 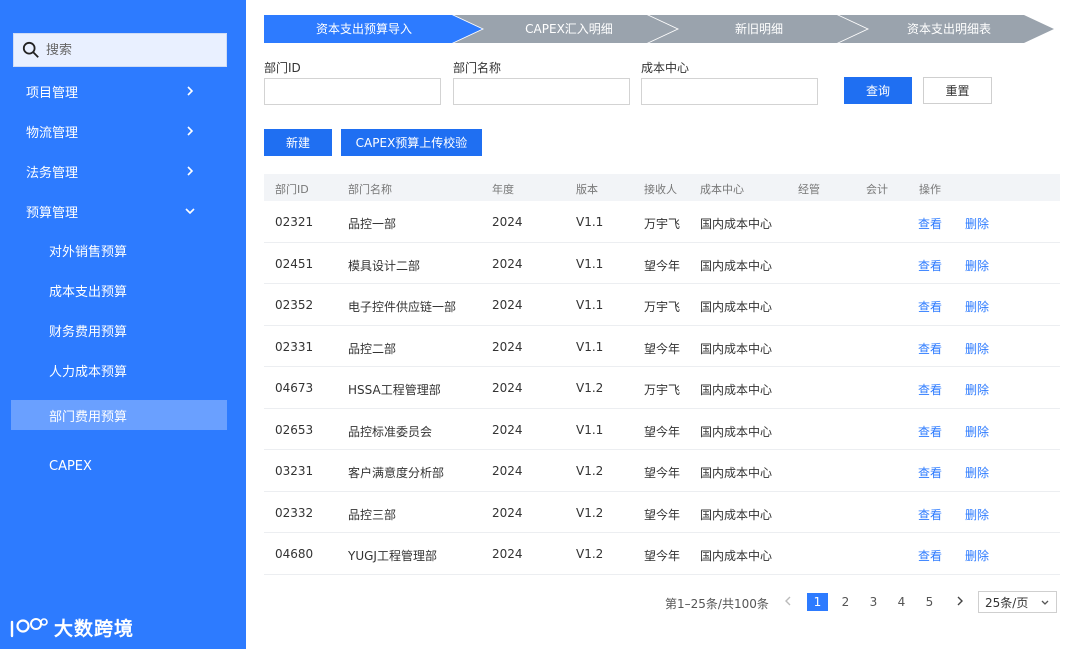 What do you see at coordinates (123, 91) in the screenshot?
I see `nav-item-project: 项目管理` at bounding box center [123, 91].